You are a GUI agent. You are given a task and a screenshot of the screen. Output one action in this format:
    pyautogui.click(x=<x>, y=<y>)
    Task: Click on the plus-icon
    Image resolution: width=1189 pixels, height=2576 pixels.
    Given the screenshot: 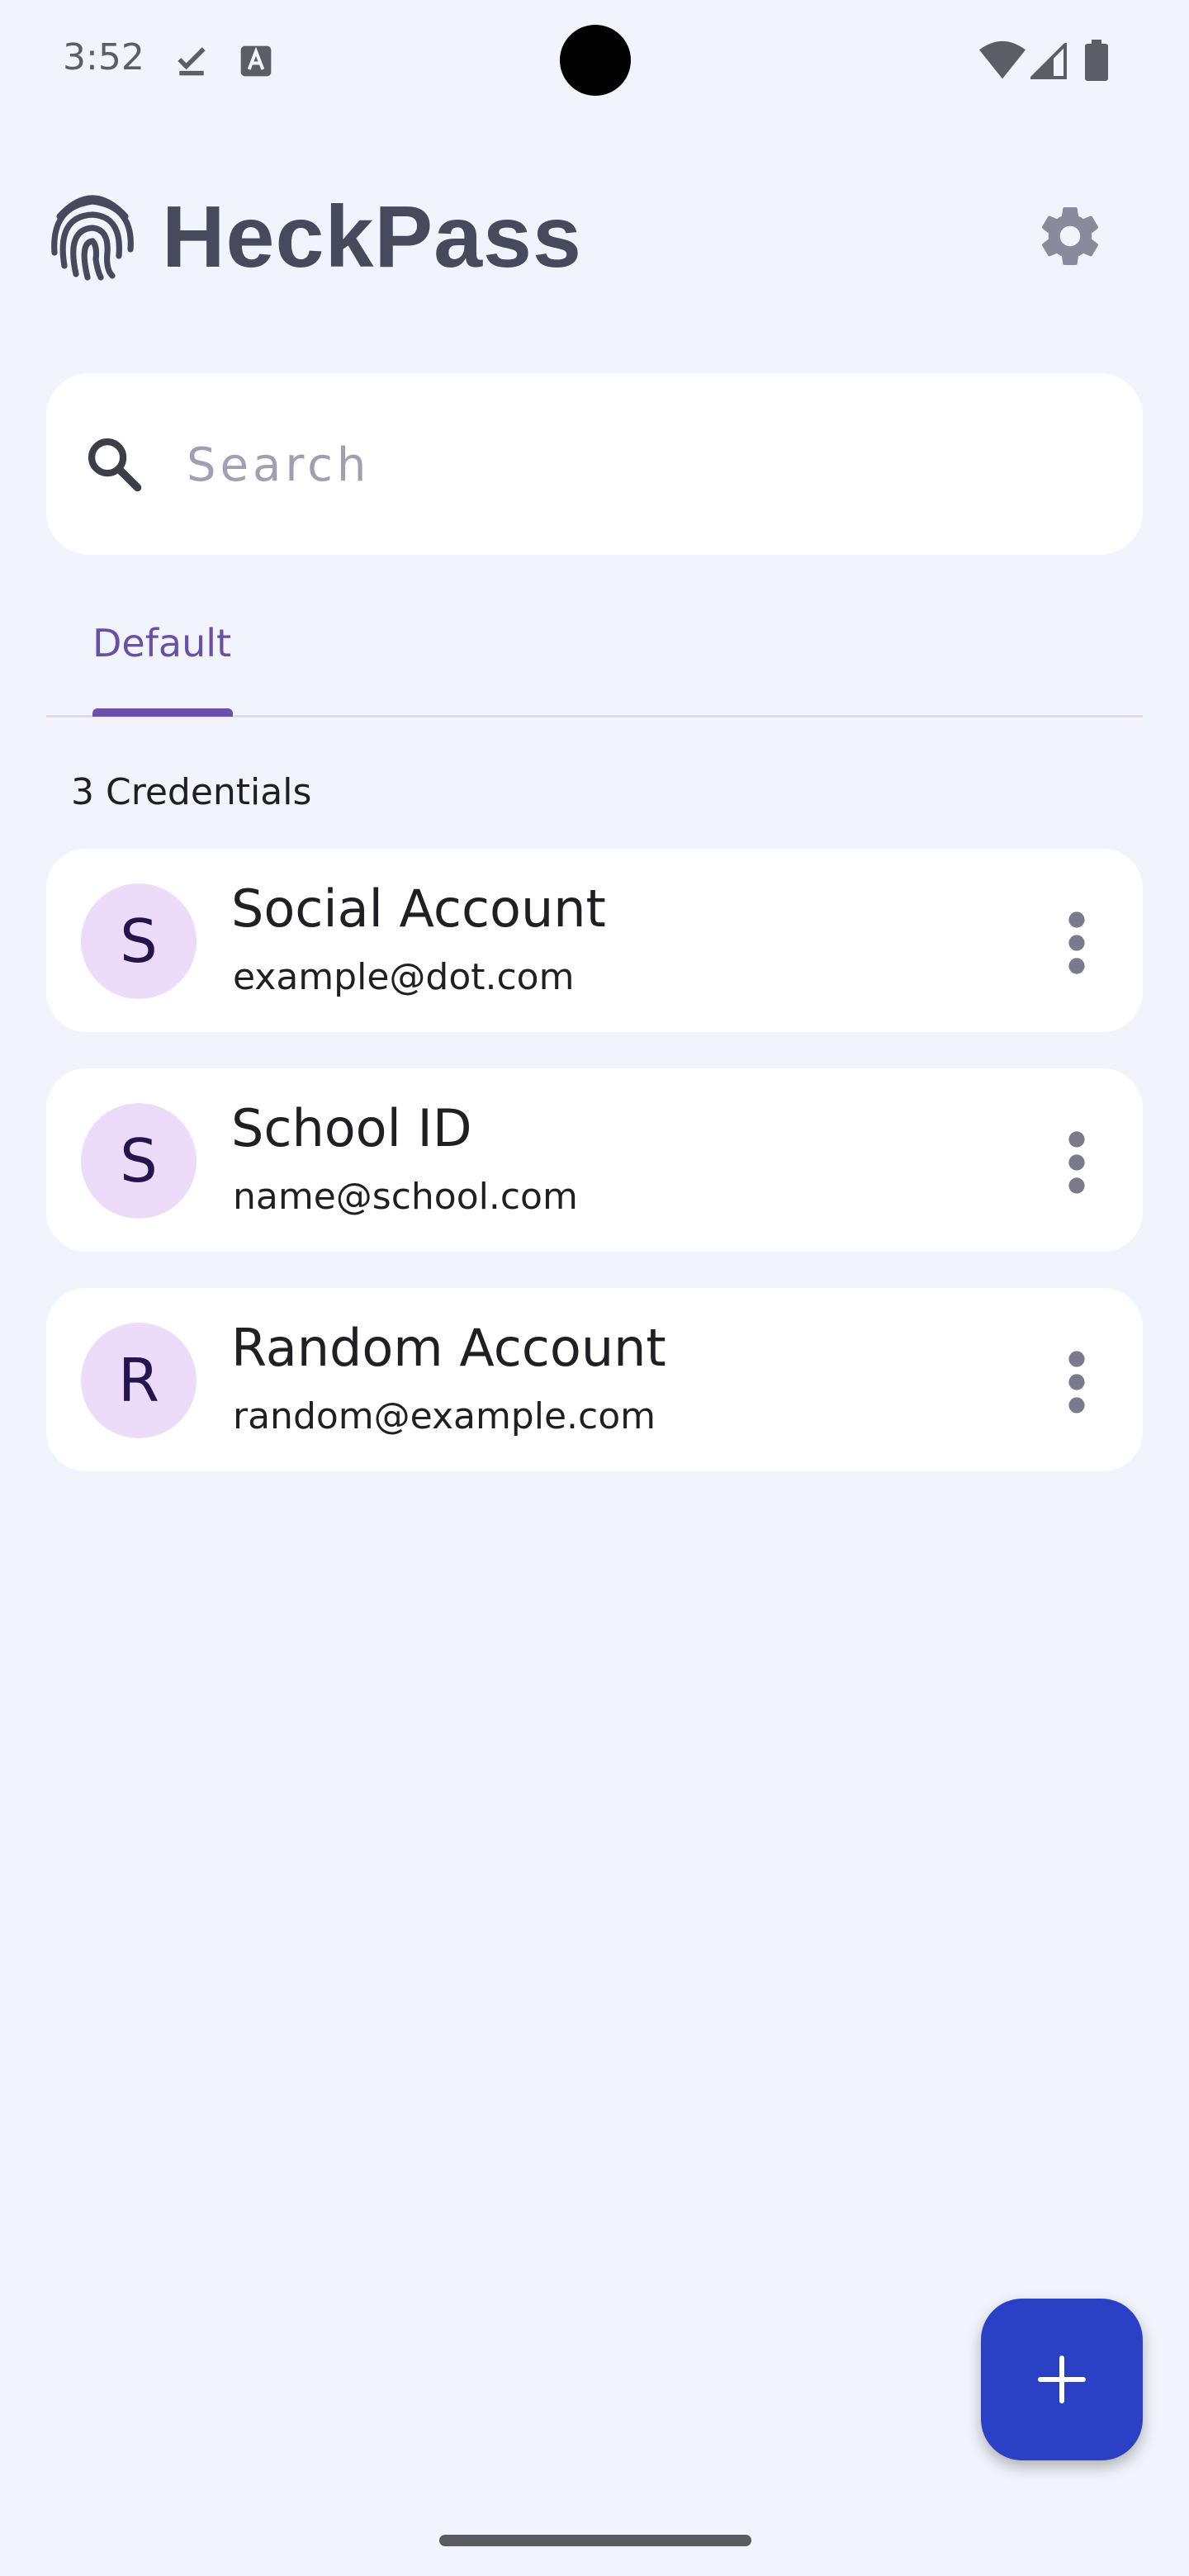 What is the action you would take?
    pyautogui.click(x=1062, y=2379)
    